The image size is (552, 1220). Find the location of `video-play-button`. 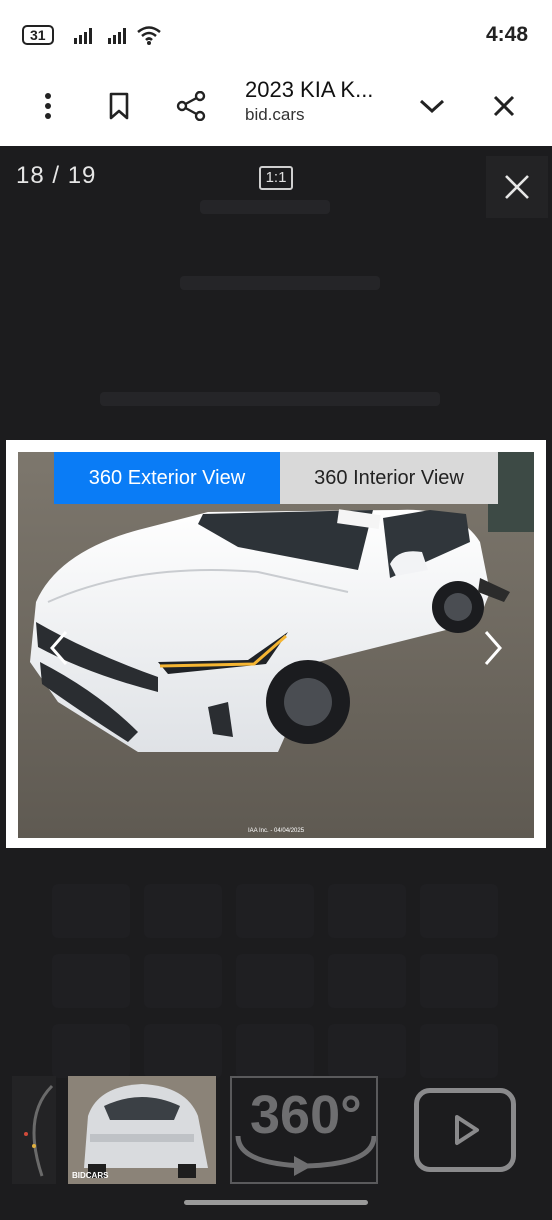

video-play-button is located at coordinates (465, 1130).